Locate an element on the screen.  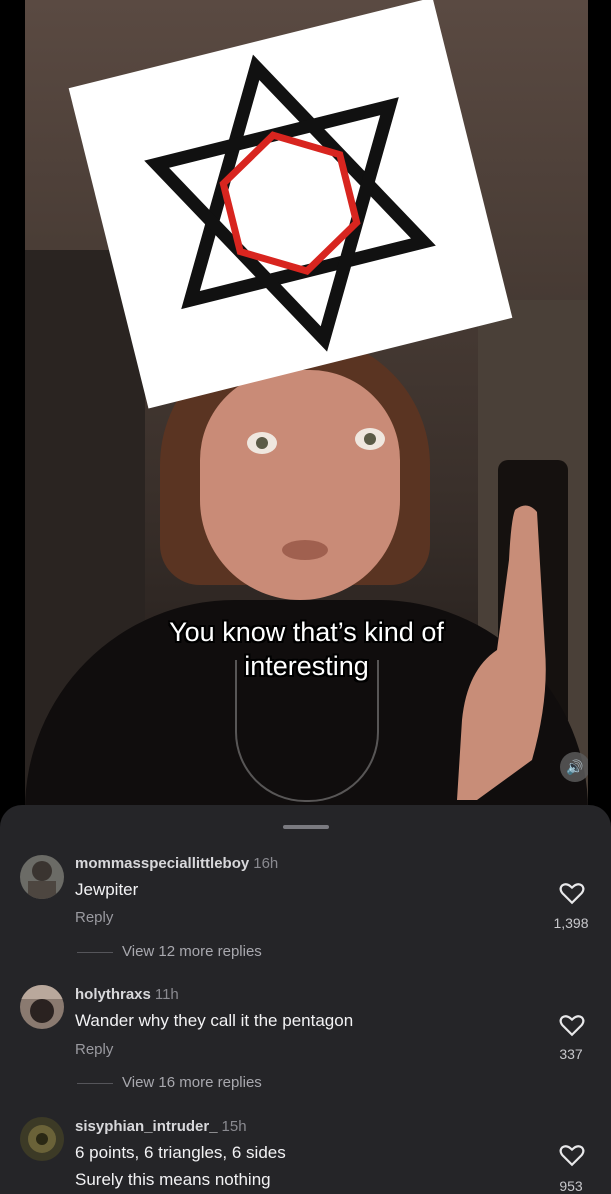
username-text: holythraxs is located at coordinates (113, 994).